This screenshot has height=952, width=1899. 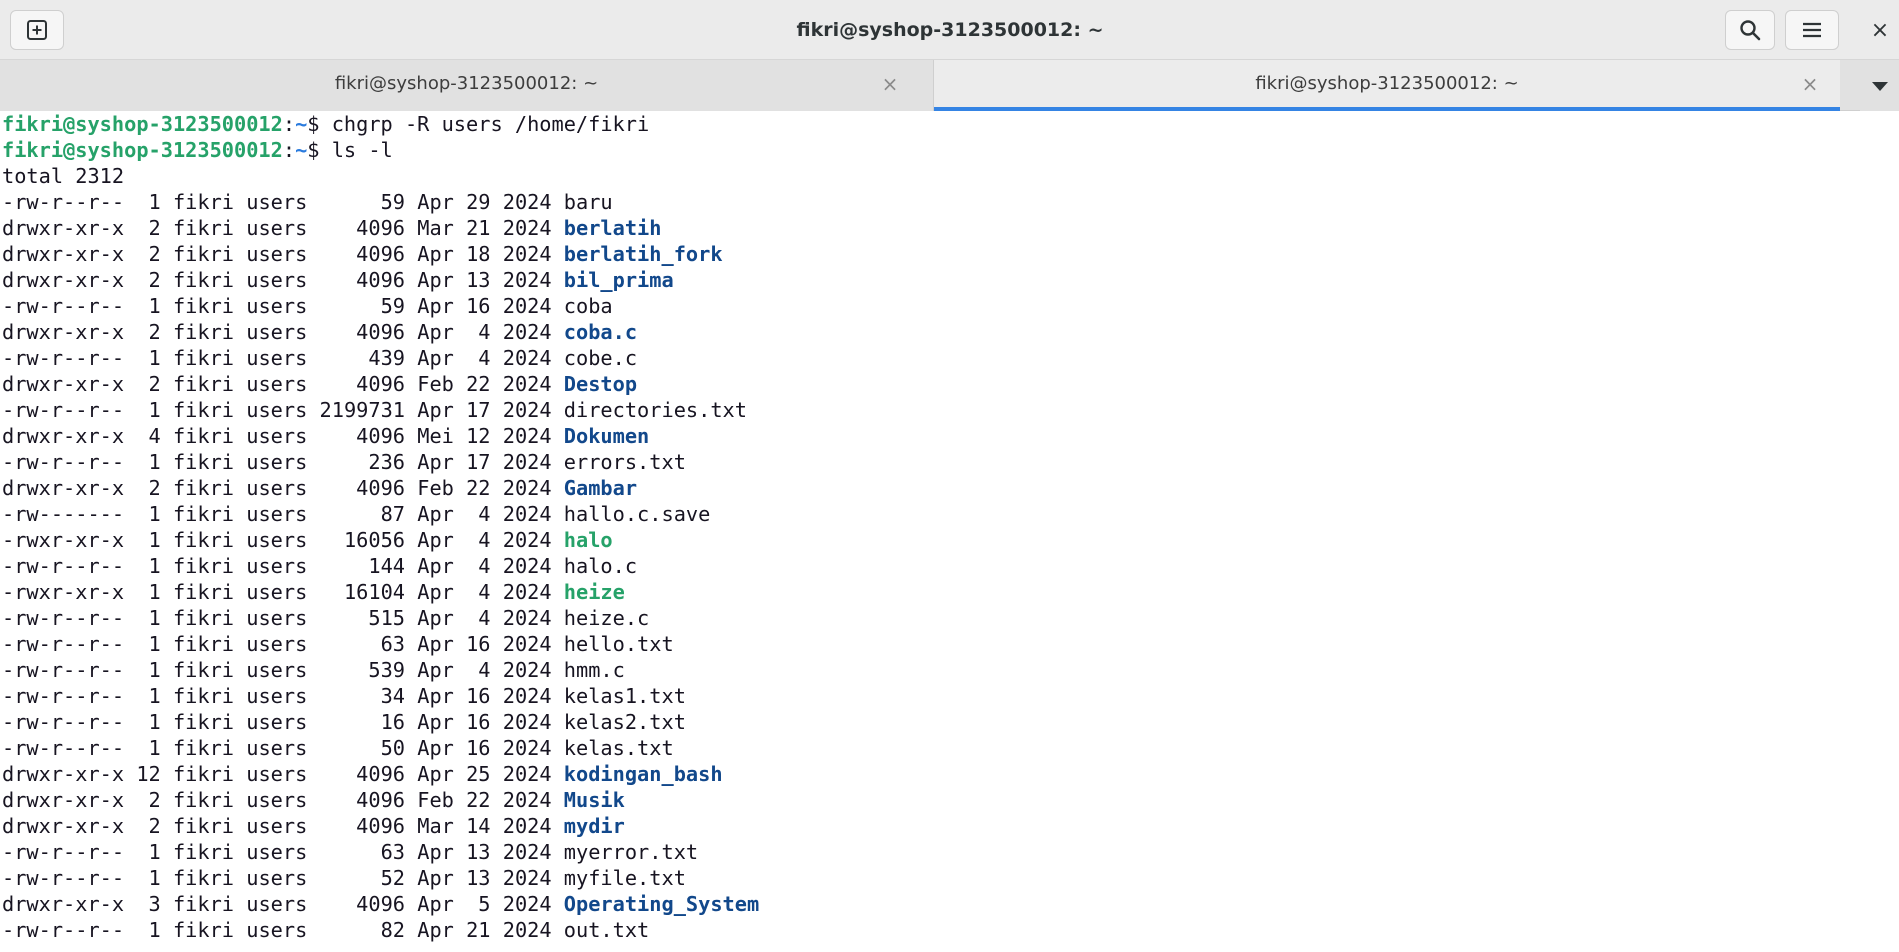 I want to click on search-button, so click(x=1750, y=30).